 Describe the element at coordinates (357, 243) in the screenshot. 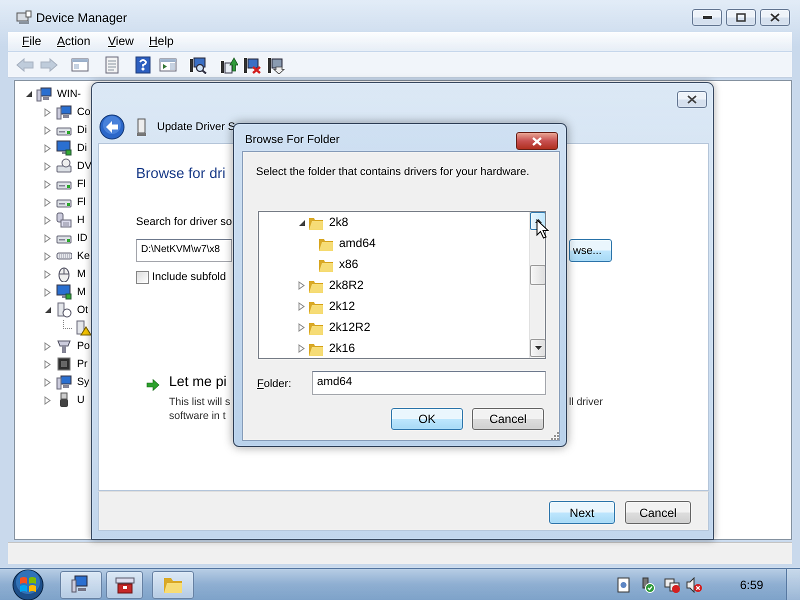

I see `folder-item: amd64` at that location.